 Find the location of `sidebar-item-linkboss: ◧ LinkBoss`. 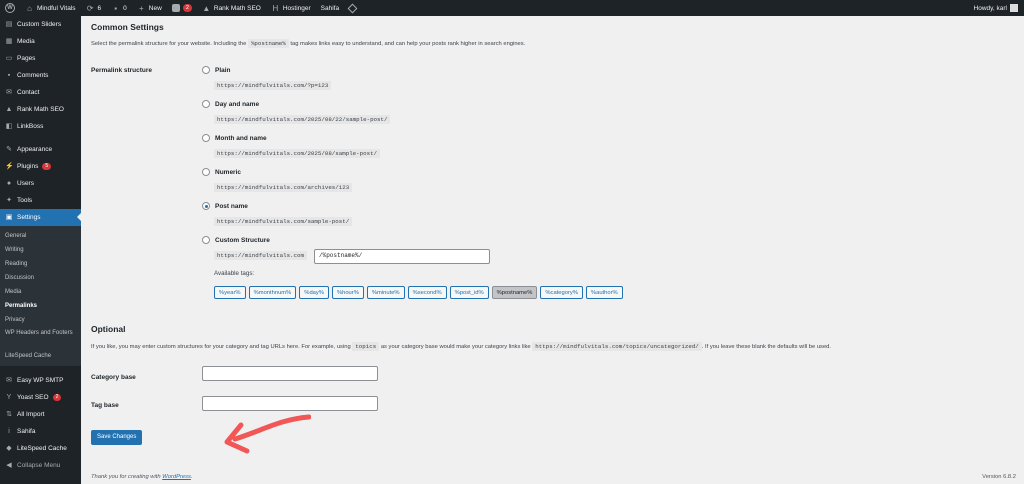

sidebar-item-linkboss: ◧ LinkBoss is located at coordinates (40, 126).